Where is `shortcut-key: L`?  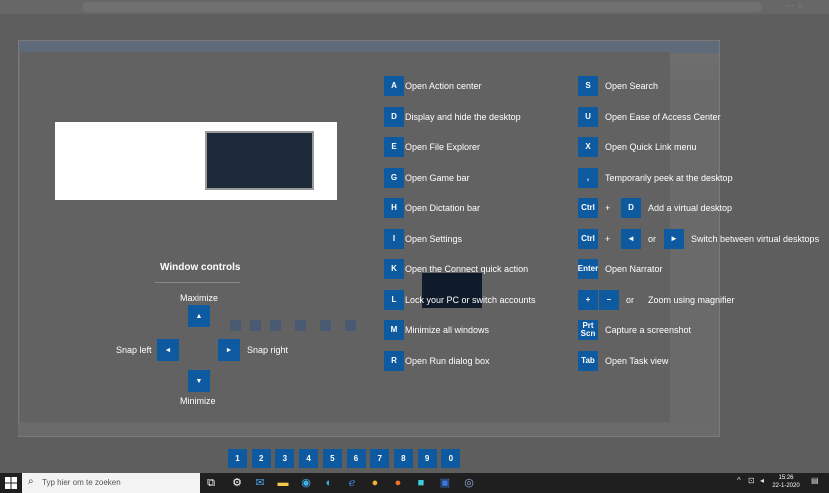
shortcut-key: L is located at coordinates (394, 300).